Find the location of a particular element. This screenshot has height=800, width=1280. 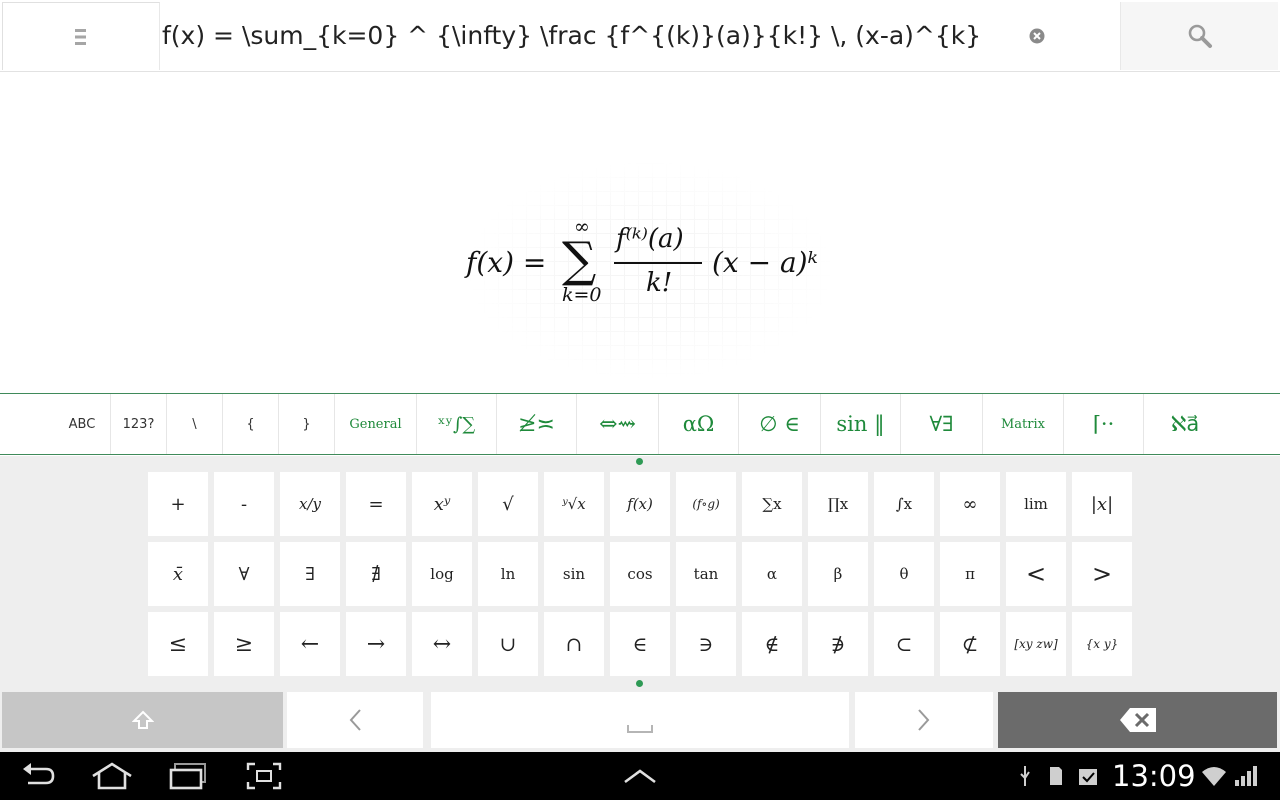

key-both-arrow: ↔ is located at coordinates (442, 644).